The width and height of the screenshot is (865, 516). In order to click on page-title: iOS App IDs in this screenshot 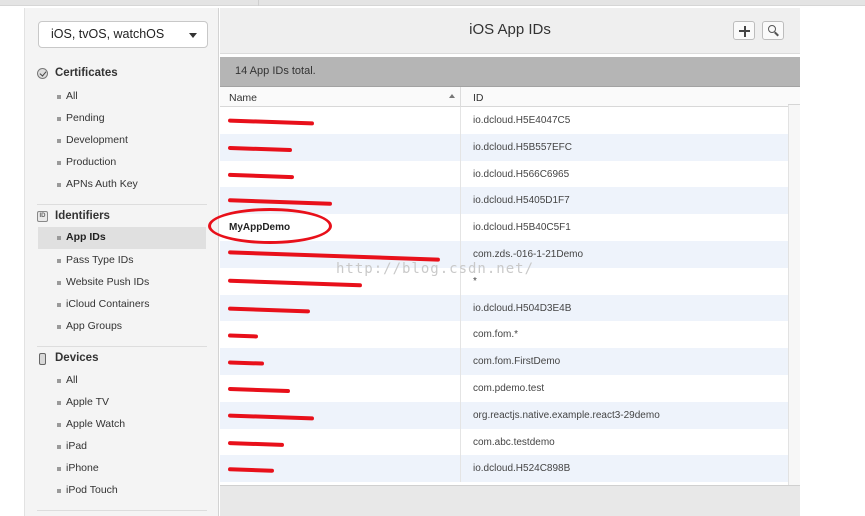, I will do `click(510, 29)`.